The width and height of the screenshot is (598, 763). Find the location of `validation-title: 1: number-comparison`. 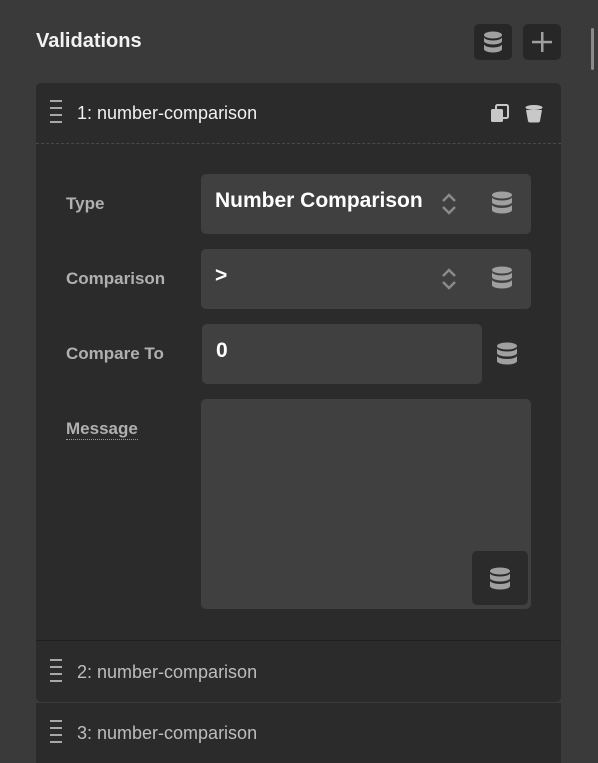

validation-title: 1: number-comparison is located at coordinates (167, 113).